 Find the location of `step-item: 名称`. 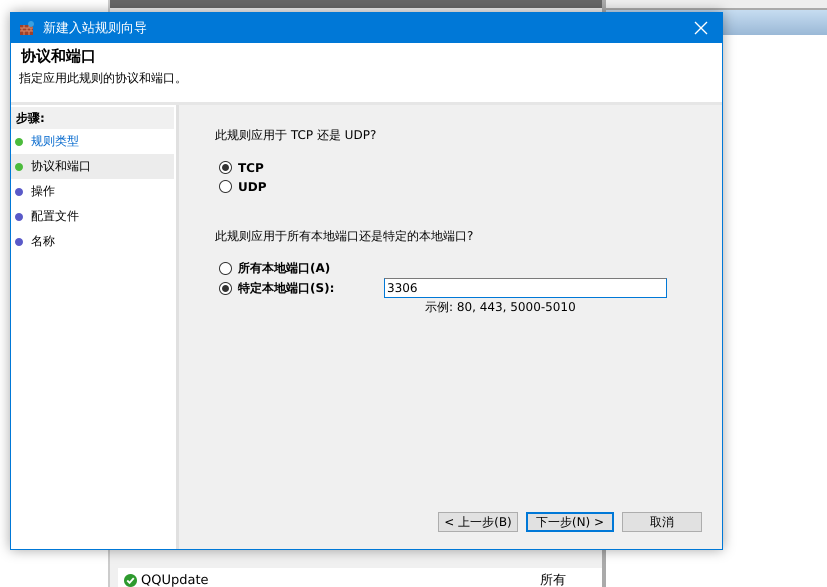

step-item: 名称 is located at coordinates (92, 241).